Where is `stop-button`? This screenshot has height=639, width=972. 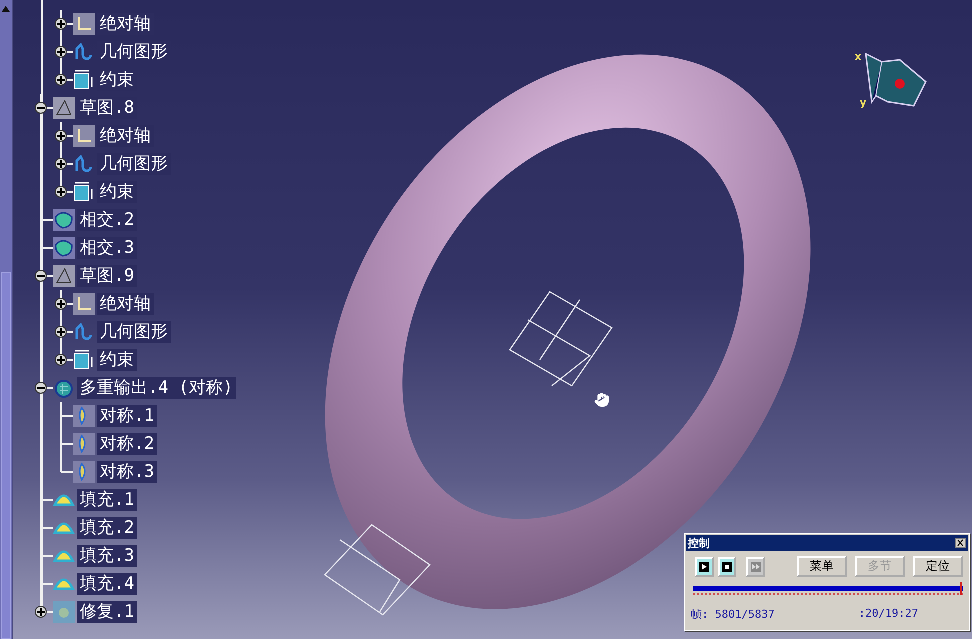 stop-button is located at coordinates (727, 566).